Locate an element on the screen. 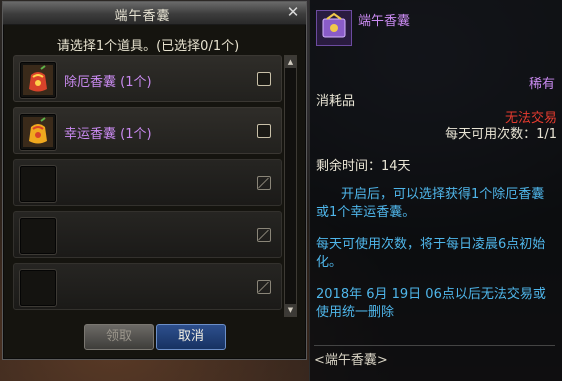 The width and height of the screenshot is (562, 381). item-type: 消耗品 is located at coordinates (336, 101).